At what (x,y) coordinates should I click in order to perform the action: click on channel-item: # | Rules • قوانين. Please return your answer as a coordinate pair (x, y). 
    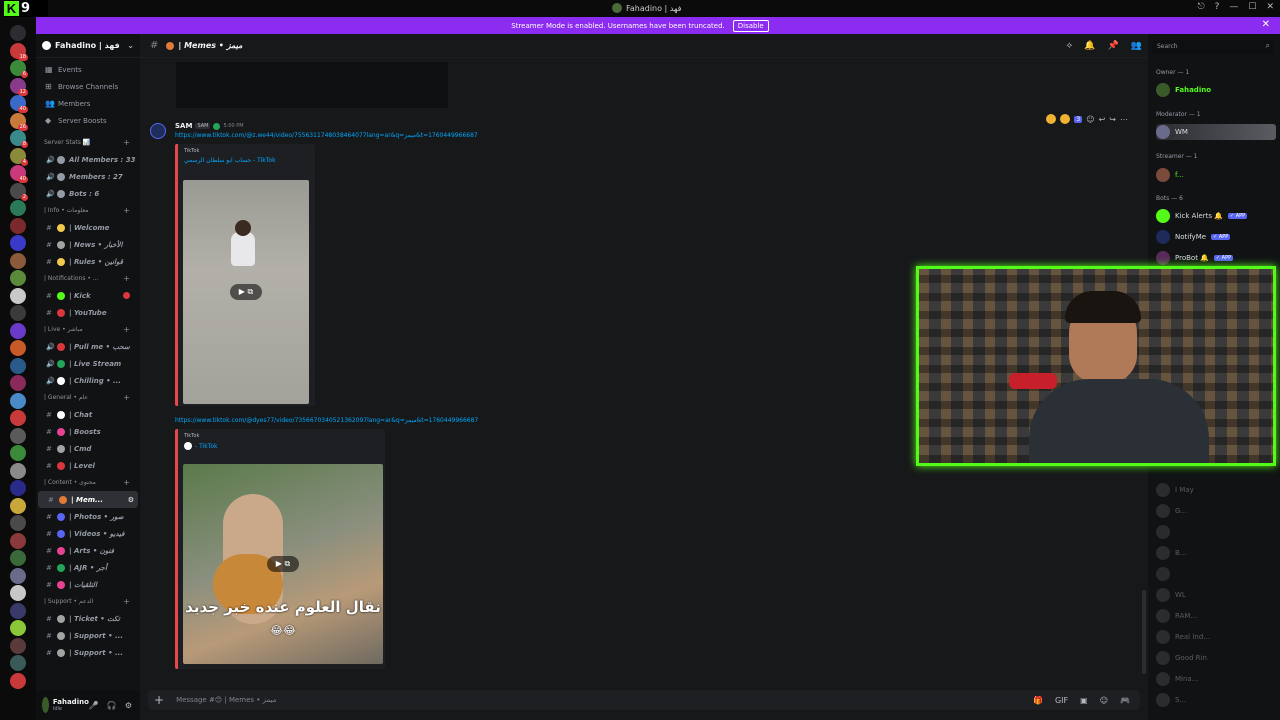
    Looking at the image, I should click on (88, 261).